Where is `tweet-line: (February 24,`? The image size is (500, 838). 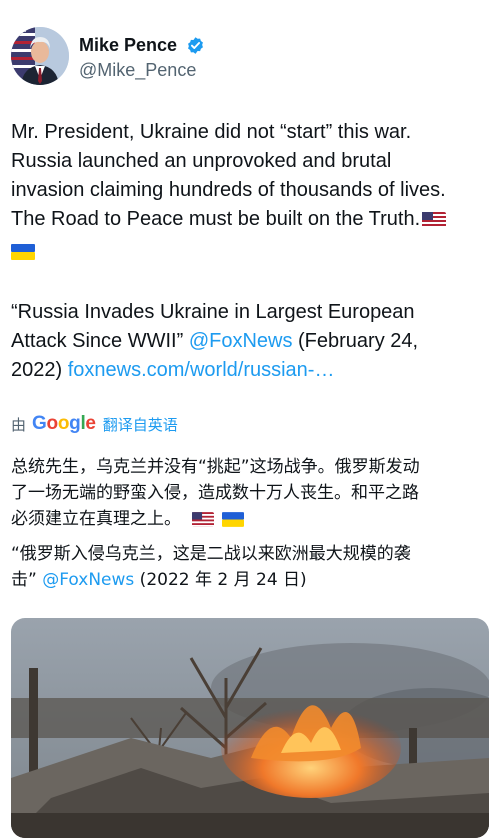
tweet-line: (February 24, is located at coordinates (355, 341).